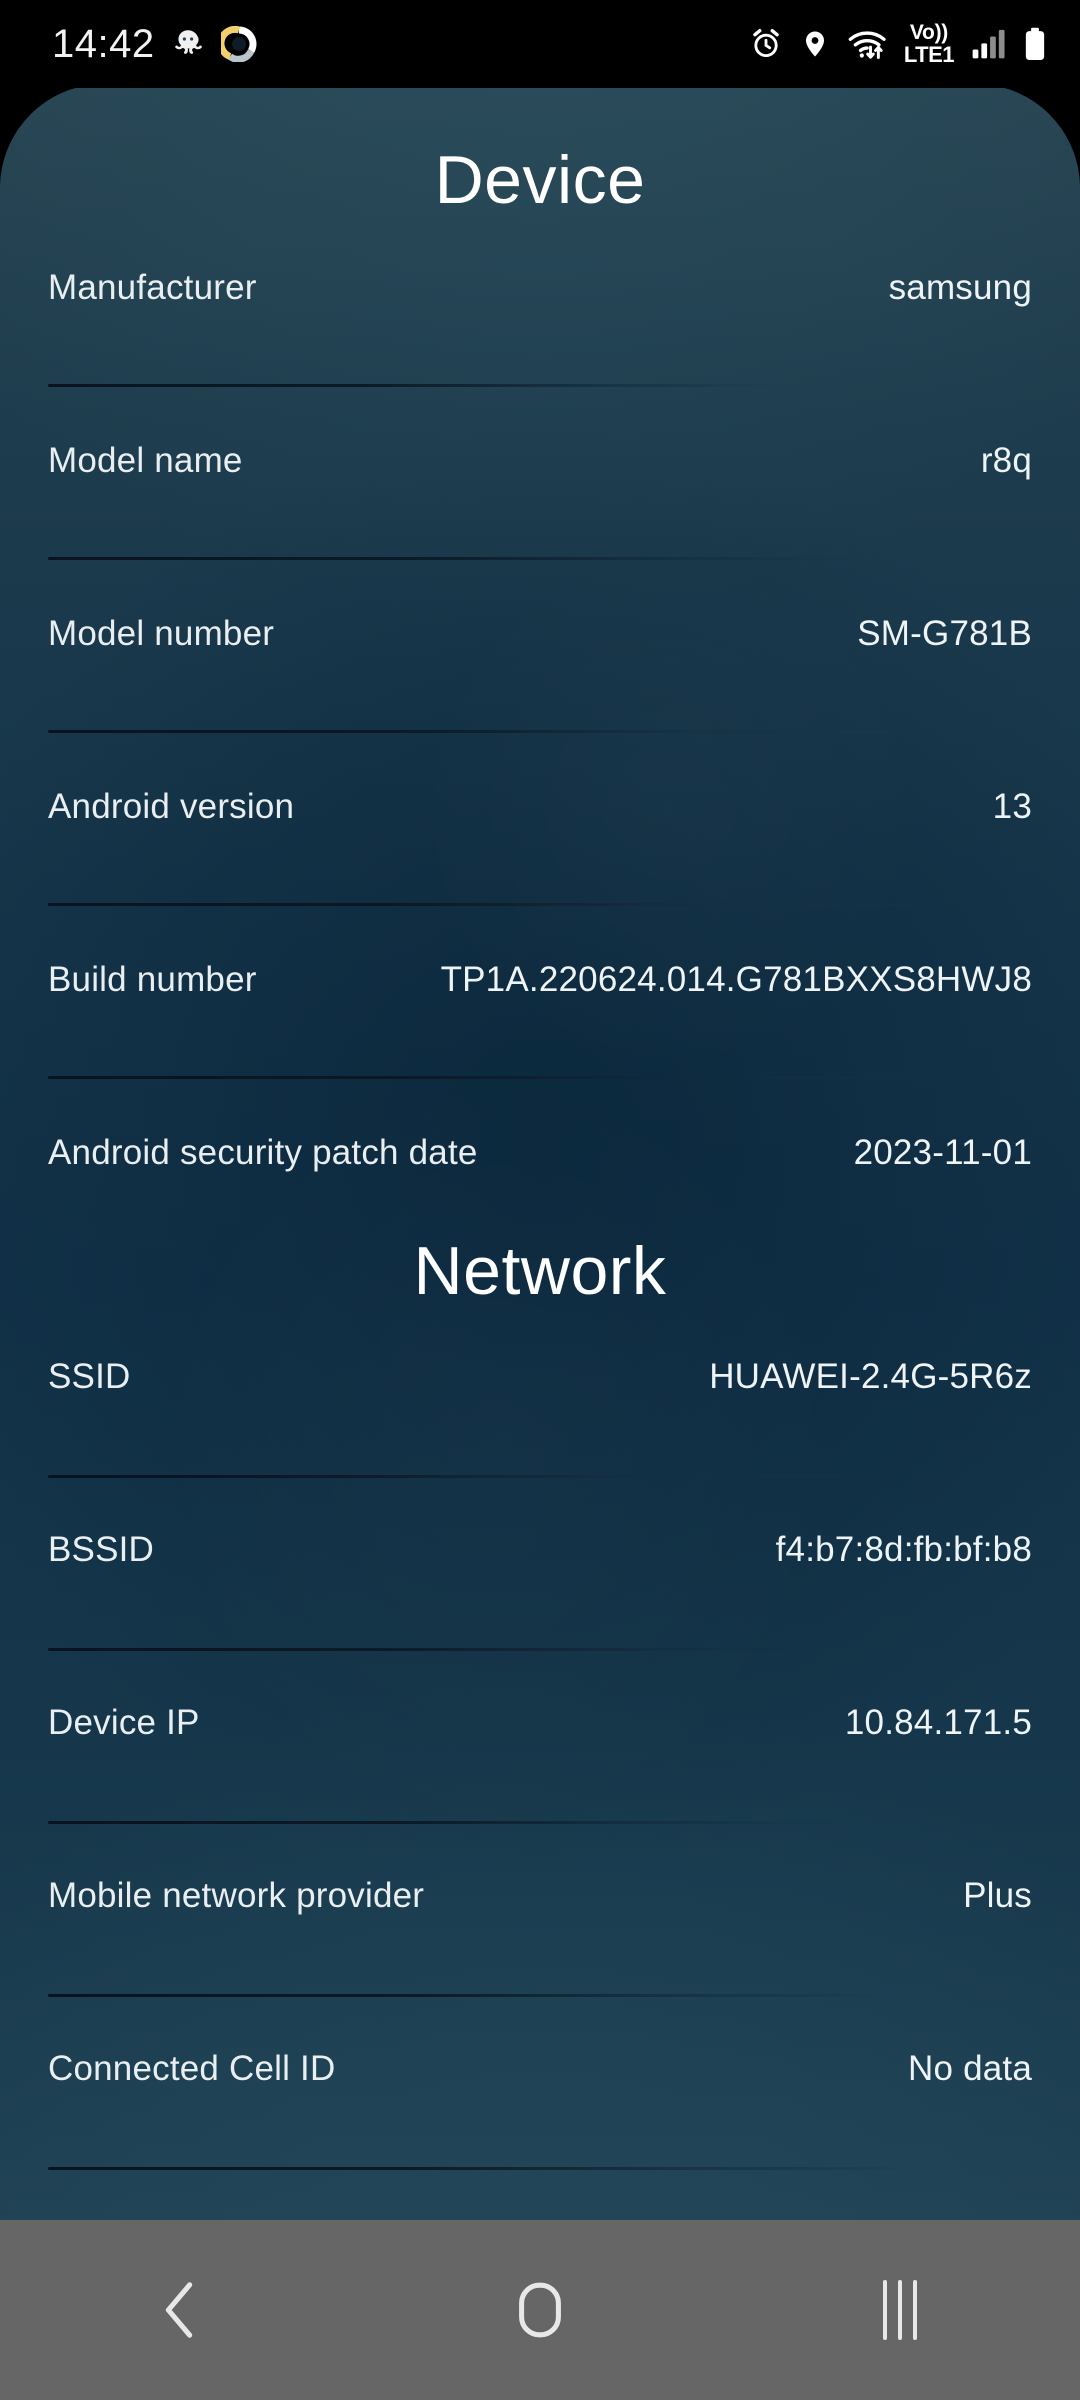 Image resolution: width=1080 pixels, height=2400 pixels. I want to click on table-row: Android security patch date 2023-11-01, so click(540, 1153).